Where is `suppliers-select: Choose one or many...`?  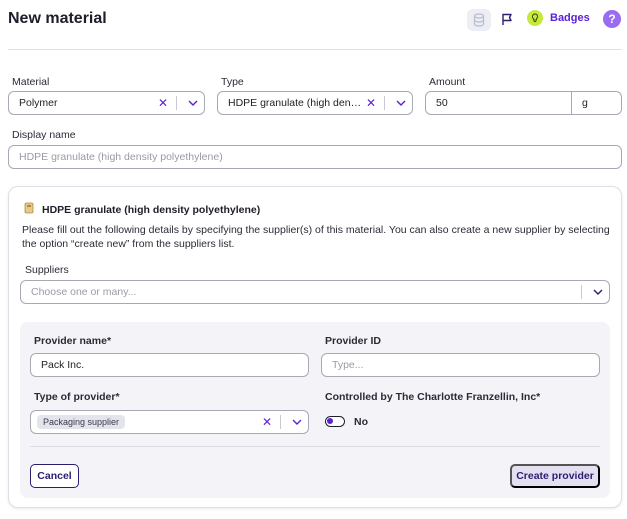 suppliers-select: Choose one or many... is located at coordinates (315, 292).